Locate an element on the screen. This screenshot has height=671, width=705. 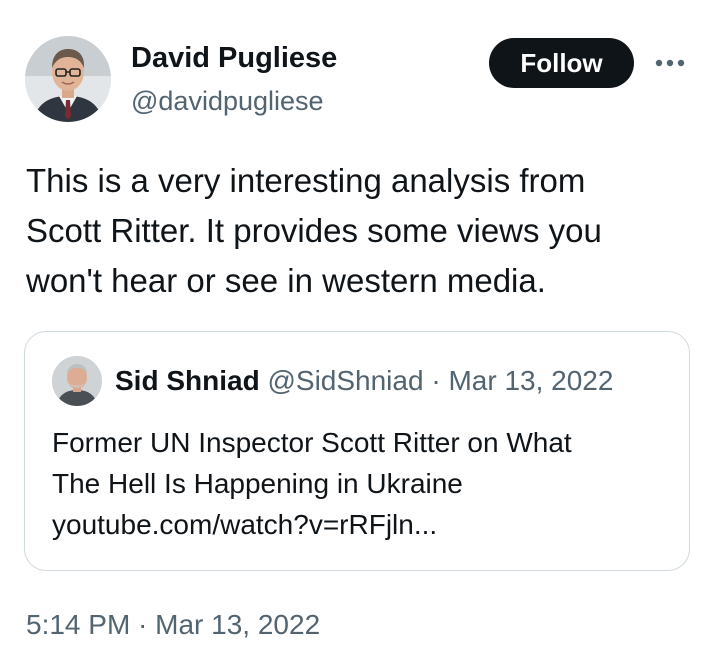
quoted-author-handle: @SidShniad is located at coordinates (345, 380).